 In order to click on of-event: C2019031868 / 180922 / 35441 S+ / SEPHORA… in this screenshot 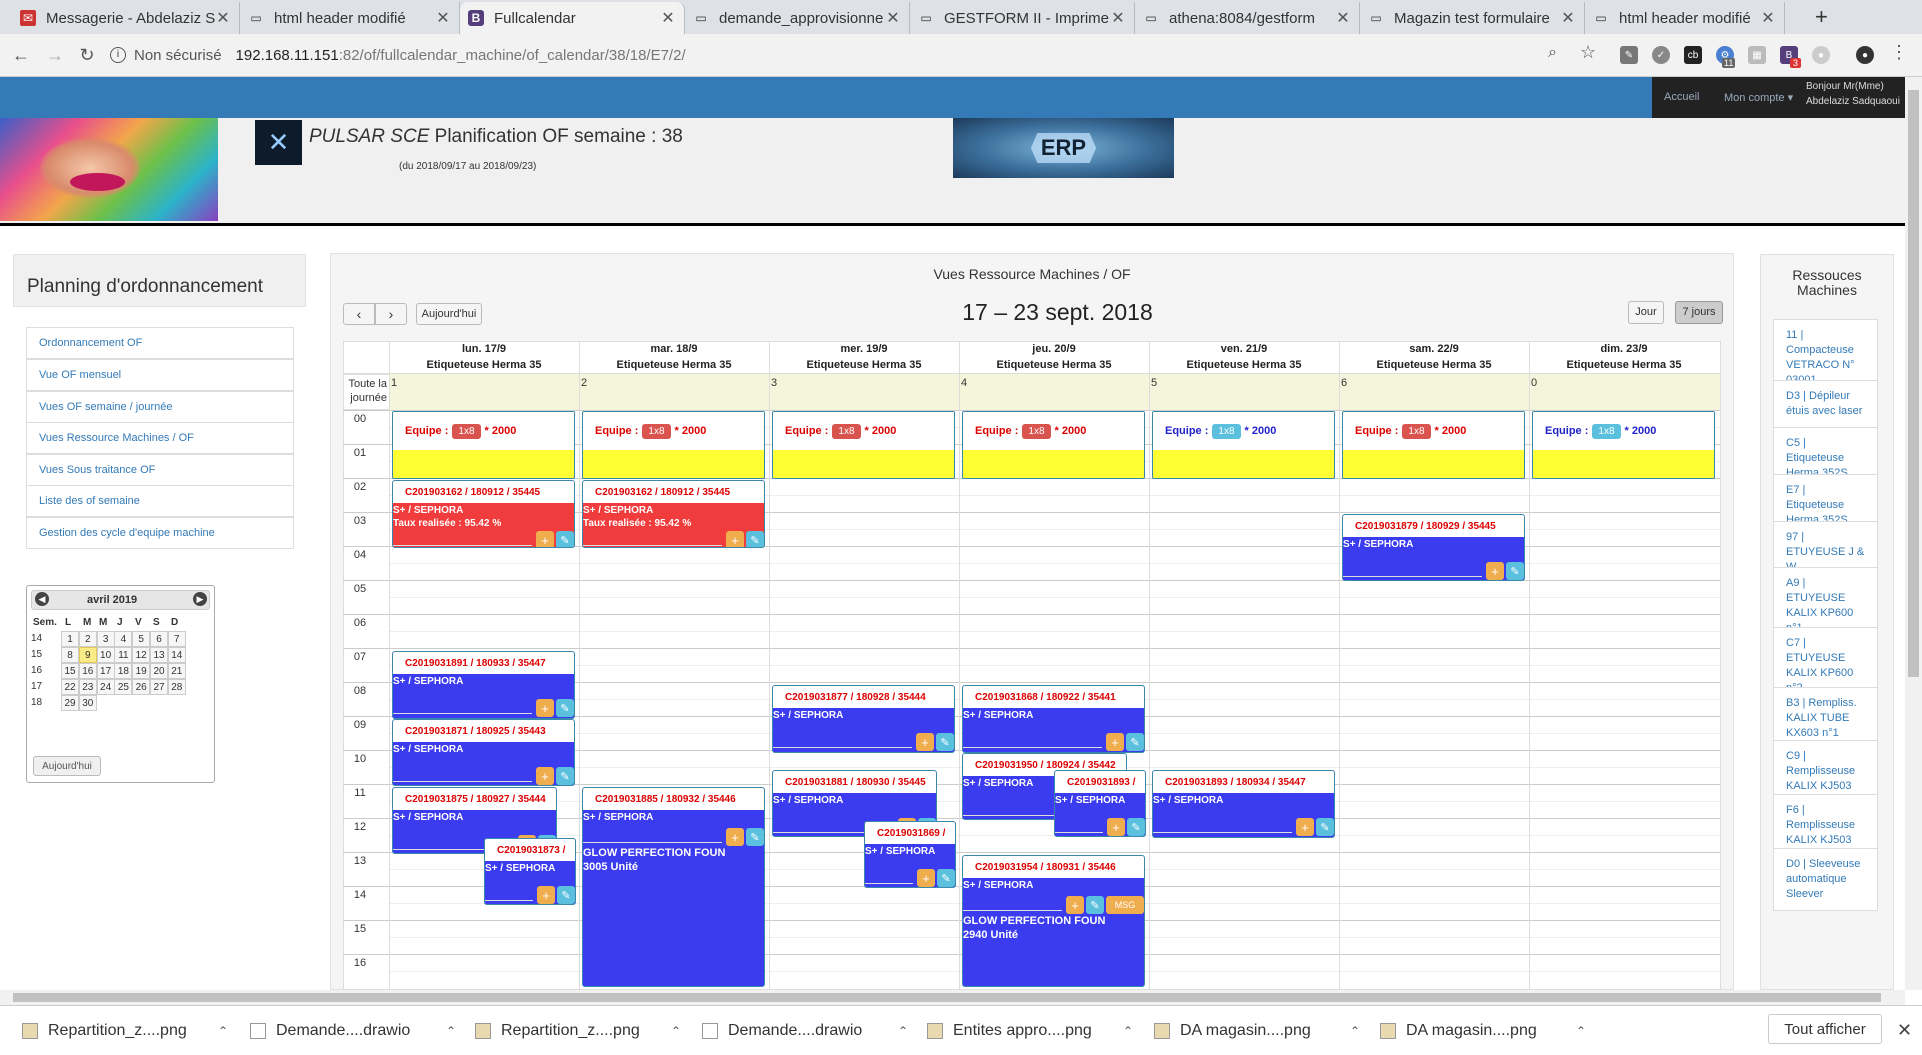, I will do `click(1053, 719)`.